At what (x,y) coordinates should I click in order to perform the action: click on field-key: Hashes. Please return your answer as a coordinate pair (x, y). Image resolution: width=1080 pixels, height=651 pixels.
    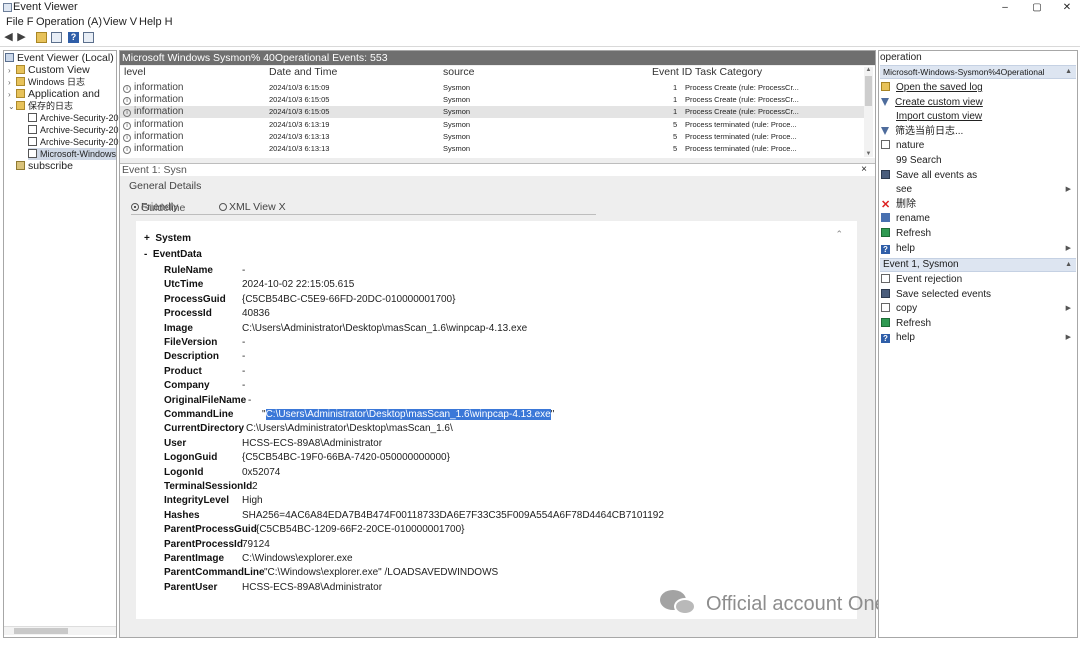
    Looking at the image, I should click on (182, 515).